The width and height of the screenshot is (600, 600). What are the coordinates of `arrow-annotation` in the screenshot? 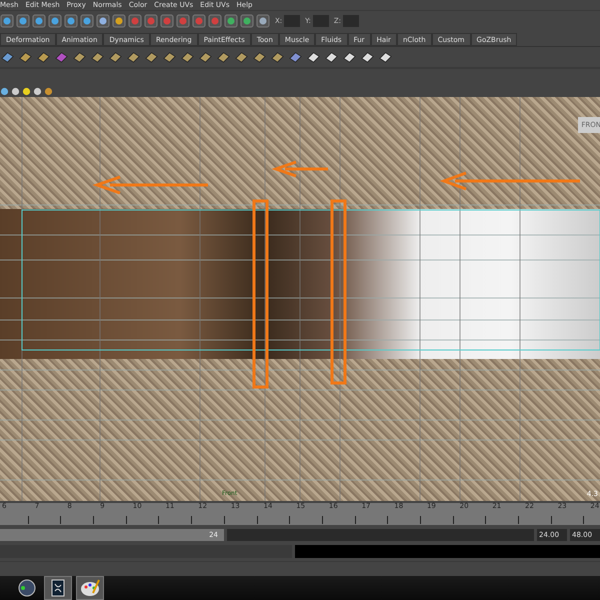 It's located at (300, 169).